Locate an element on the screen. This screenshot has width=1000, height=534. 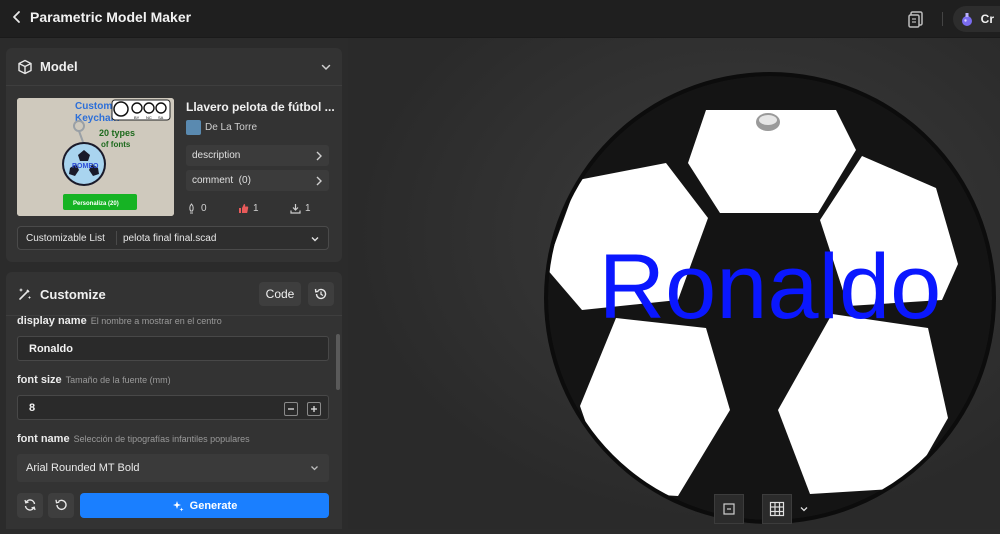
boost-stat: 0 is located at coordinates (196, 208).